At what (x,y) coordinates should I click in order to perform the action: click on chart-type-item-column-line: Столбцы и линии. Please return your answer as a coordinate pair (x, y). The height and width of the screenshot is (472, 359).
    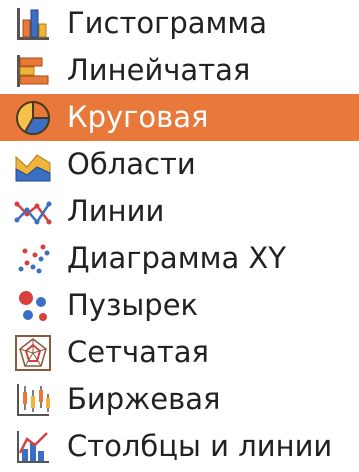
    Looking at the image, I should click on (179, 446).